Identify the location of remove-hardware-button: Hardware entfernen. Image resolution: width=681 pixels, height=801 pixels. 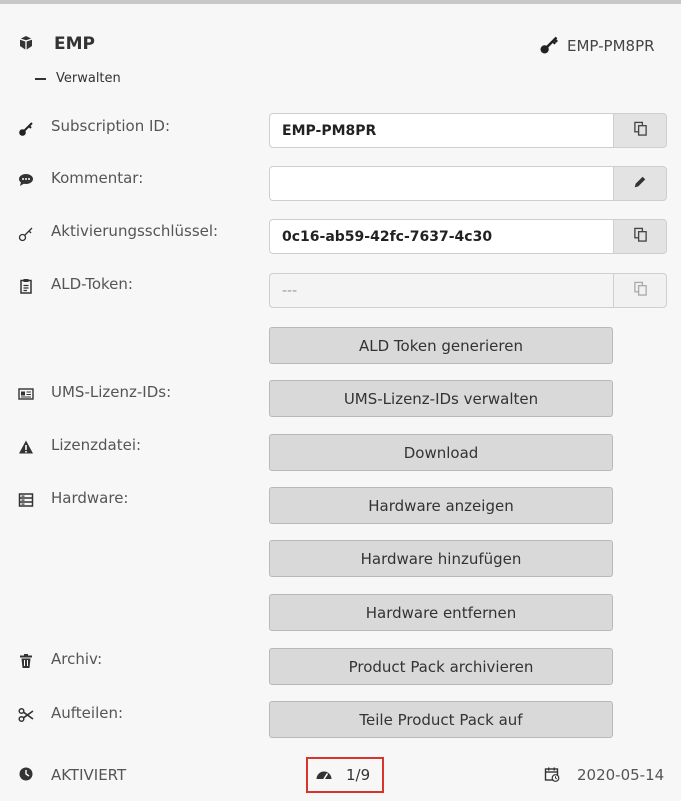
(441, 612).